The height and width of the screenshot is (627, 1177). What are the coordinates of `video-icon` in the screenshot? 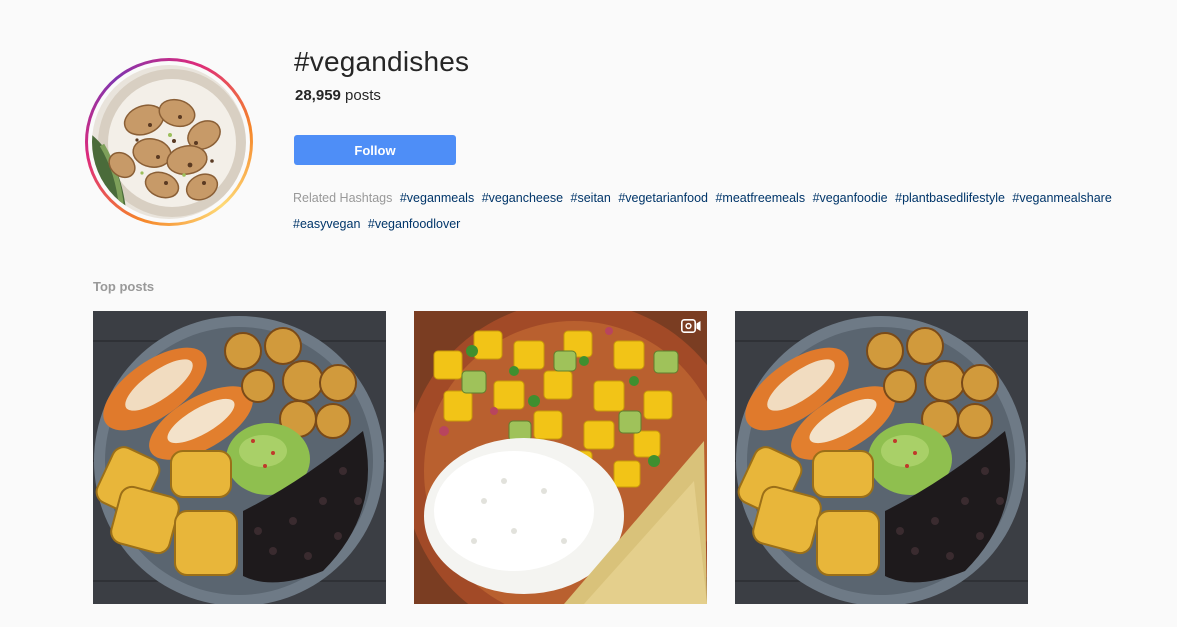 It's located at (691, 326).